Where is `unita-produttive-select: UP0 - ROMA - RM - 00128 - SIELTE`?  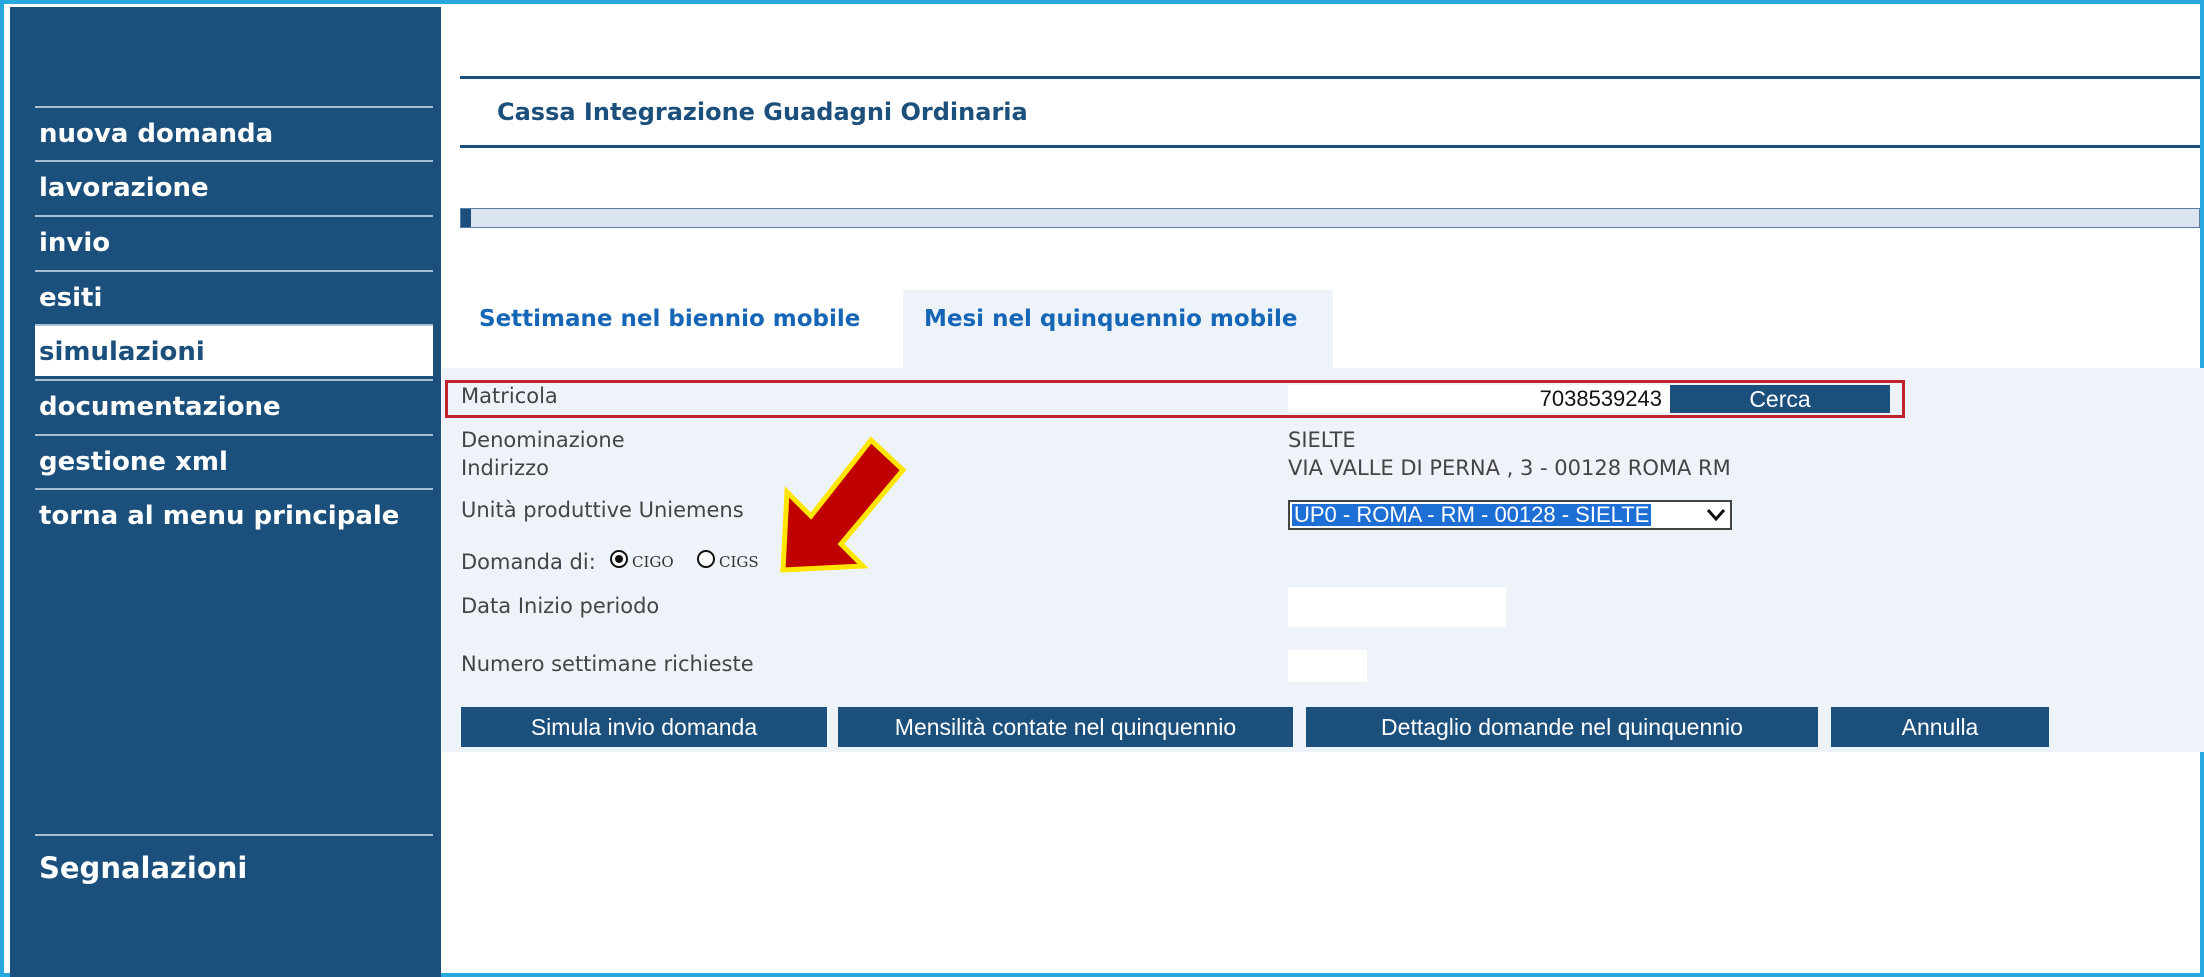 unita-produttive-select: UP0 - ROMA - RM - 00128 - SIELTE is located at coordinates (1510, 515).